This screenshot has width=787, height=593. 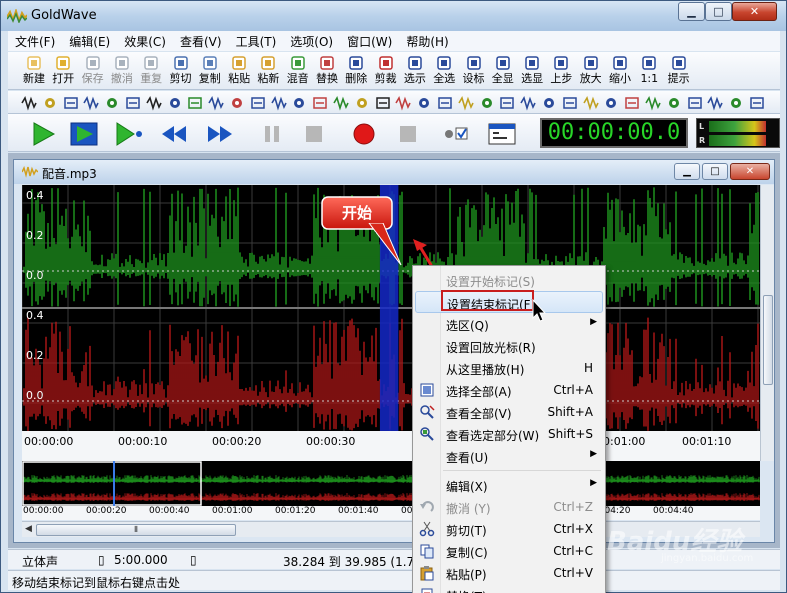 I want to click on context-menu-item: 编辑(X) ▶, so click(x=509, y=485).